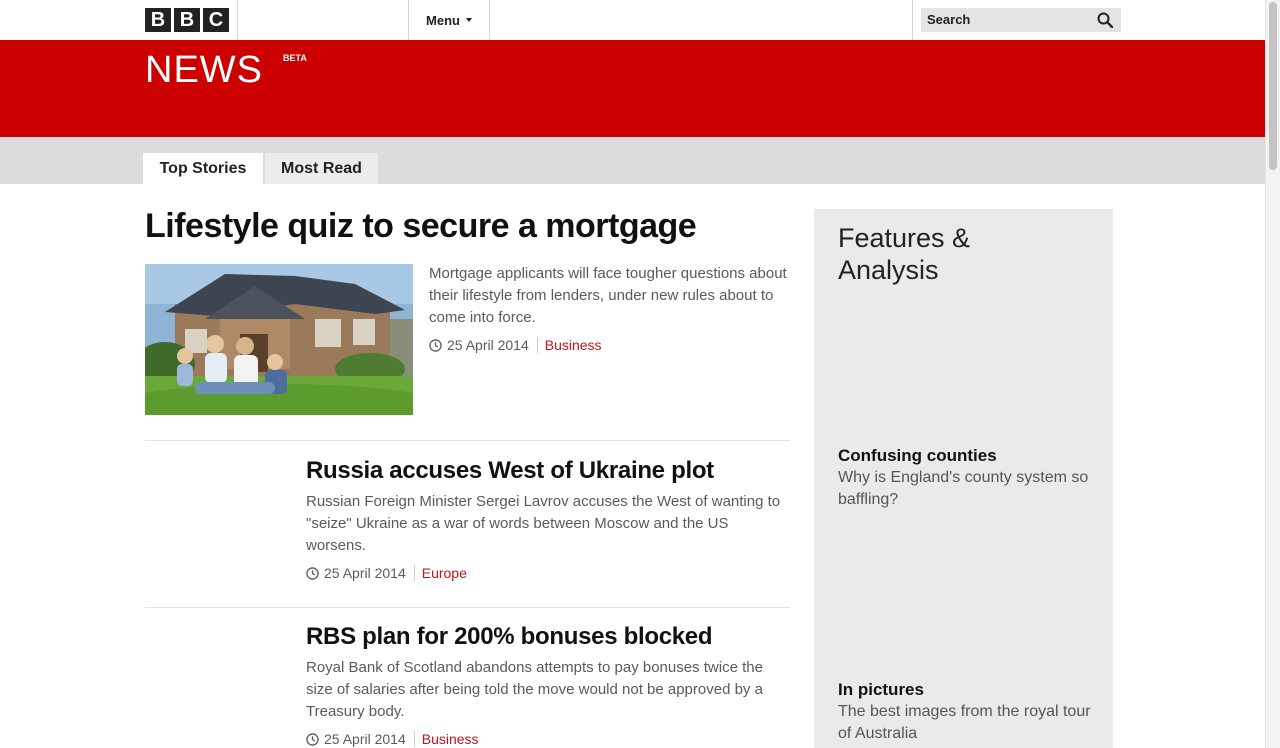 This screenshot has height=748, width=1280. Describe the element at coordinates (609, 345) in the screenshot. I see `lead-story-meta: 25 April 2014 Business` at that location.